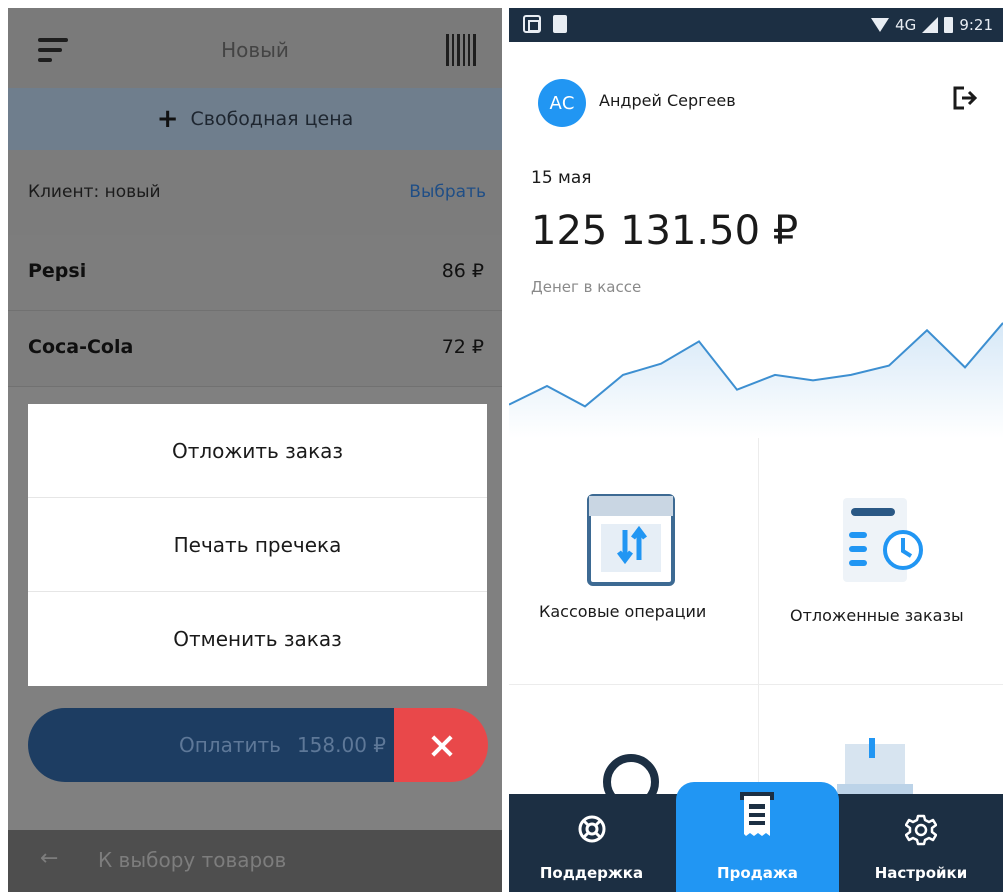 This screenshot has height=892, width=1003. Describe the element at coordinates (665, 231) in the screenshot. I see `cash-amount: 125 131.50 ₽` at that location.